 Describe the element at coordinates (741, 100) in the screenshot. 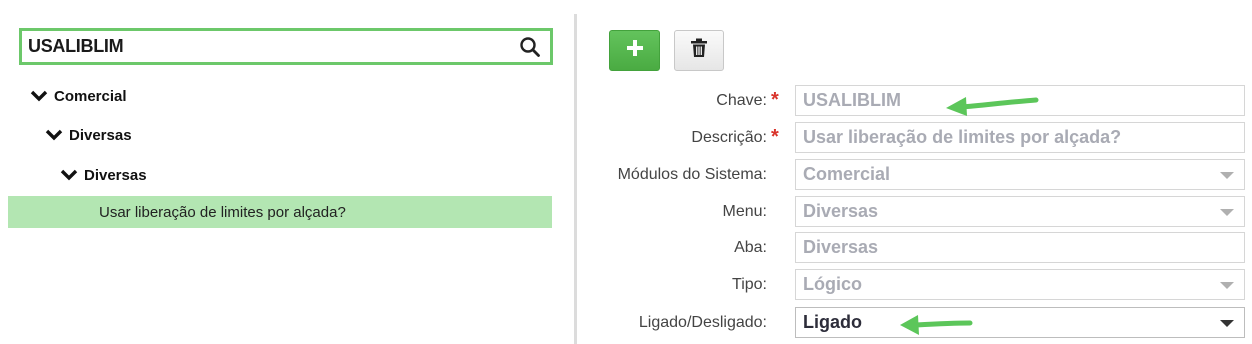

I see `chave-label: Chave:` at that location.